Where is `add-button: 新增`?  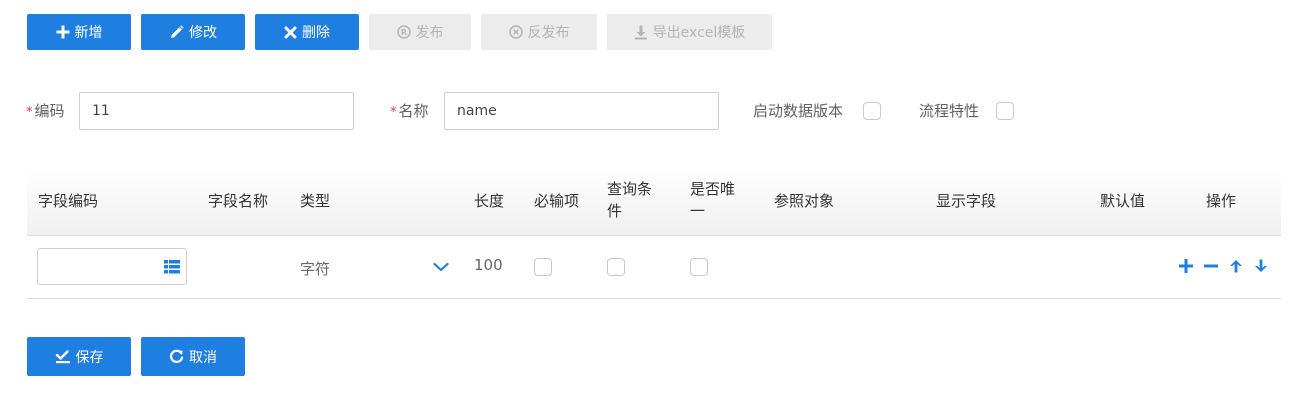 add-button: 新增 is located at coordinates (79, 32).